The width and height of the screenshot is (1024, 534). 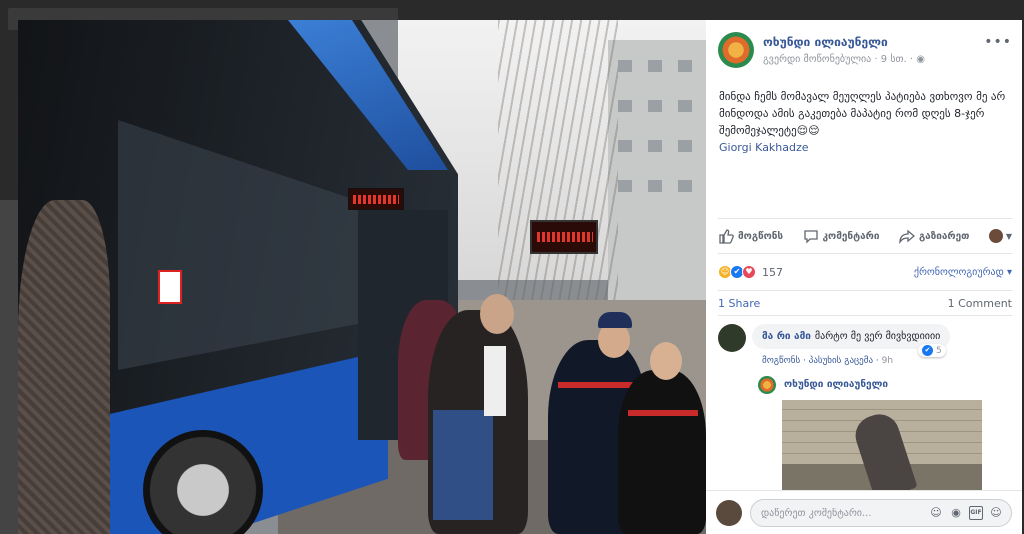 I want to click on photo-person-cap, so click(x=615, y=320).